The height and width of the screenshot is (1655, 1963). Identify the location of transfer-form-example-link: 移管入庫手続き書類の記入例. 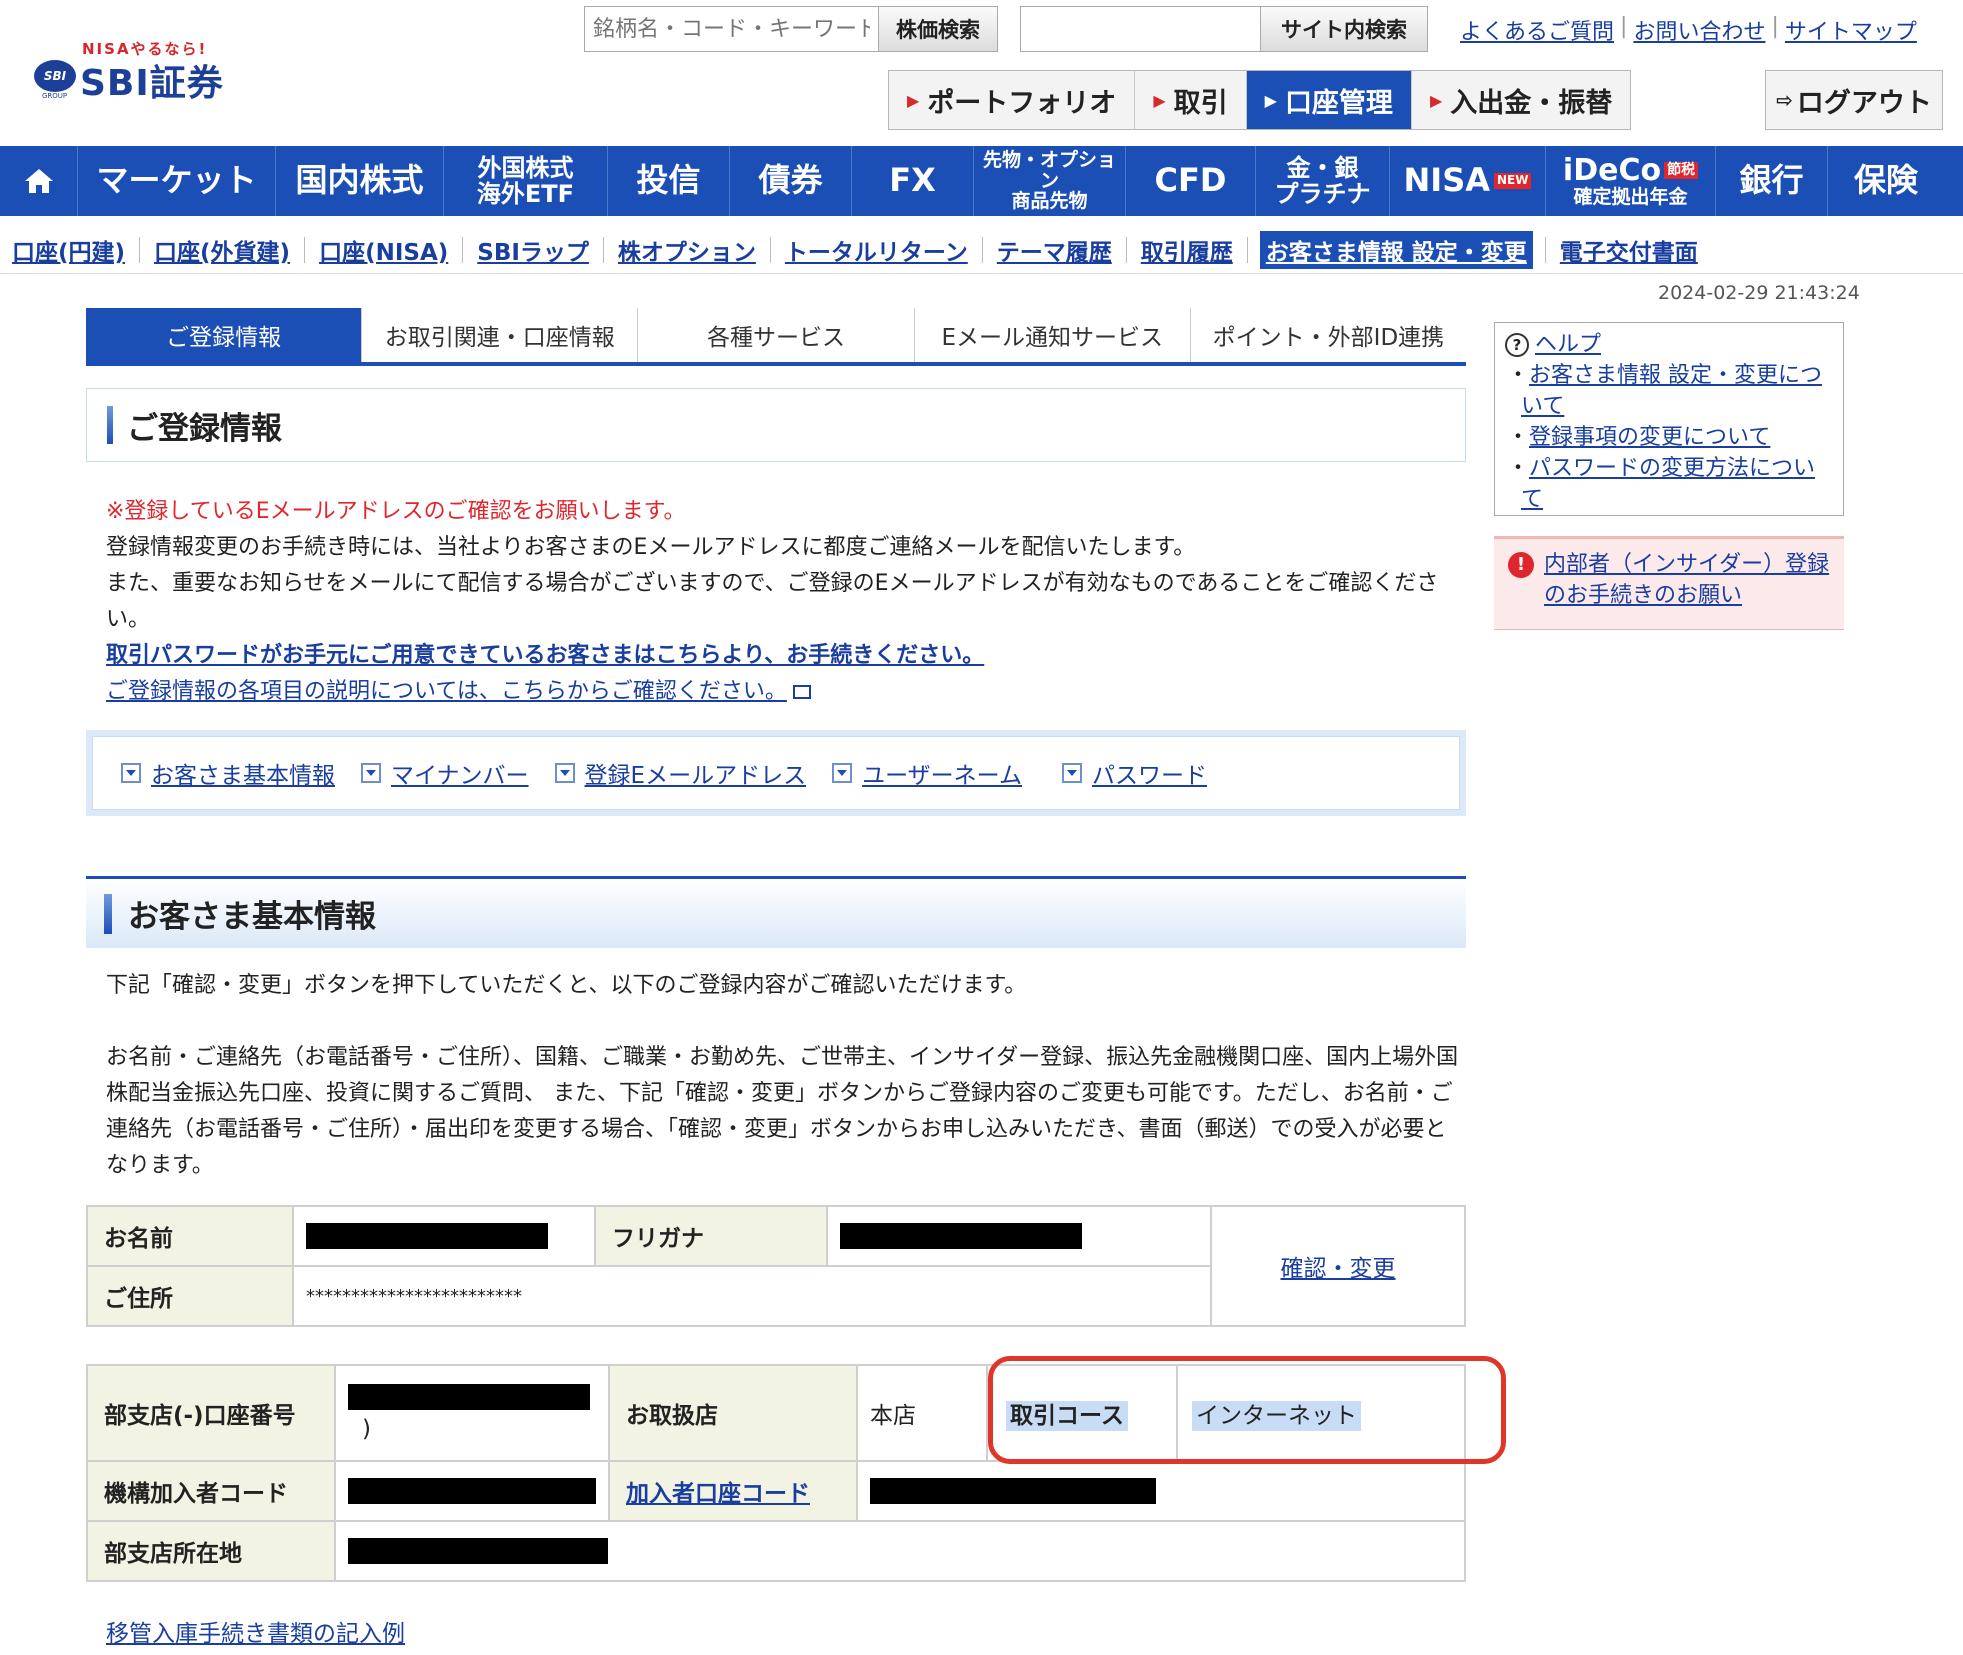
(255, 1631).